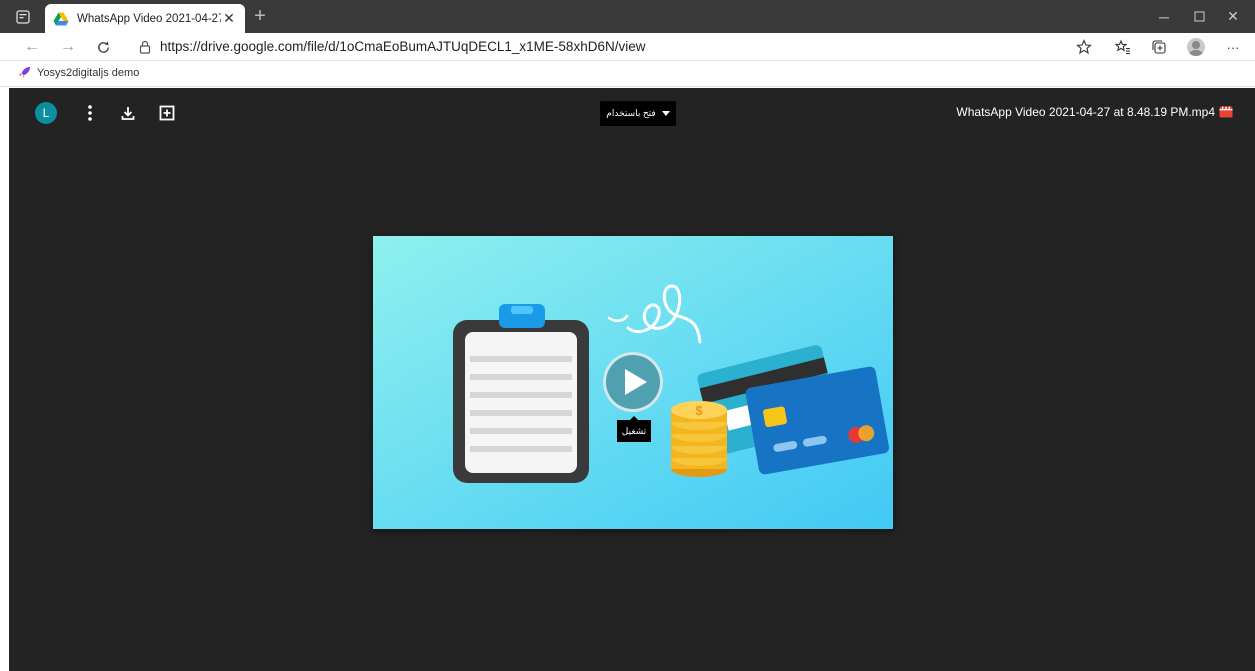  What do you see at coordinates (631, 113) in the screenshot?
I see `open-with-label: فتح باستخدام` at bounding box center [631, 113].